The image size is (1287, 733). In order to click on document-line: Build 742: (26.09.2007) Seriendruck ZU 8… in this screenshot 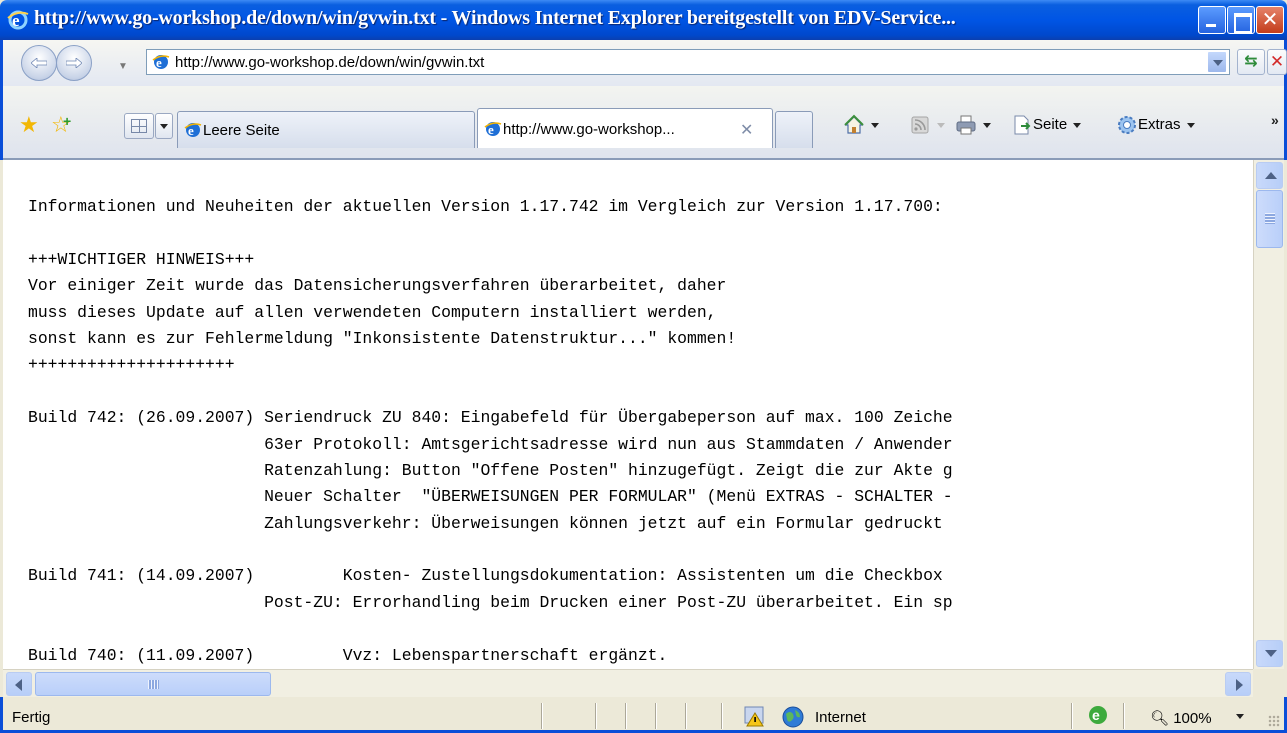, I will do `click(490, 418)`.